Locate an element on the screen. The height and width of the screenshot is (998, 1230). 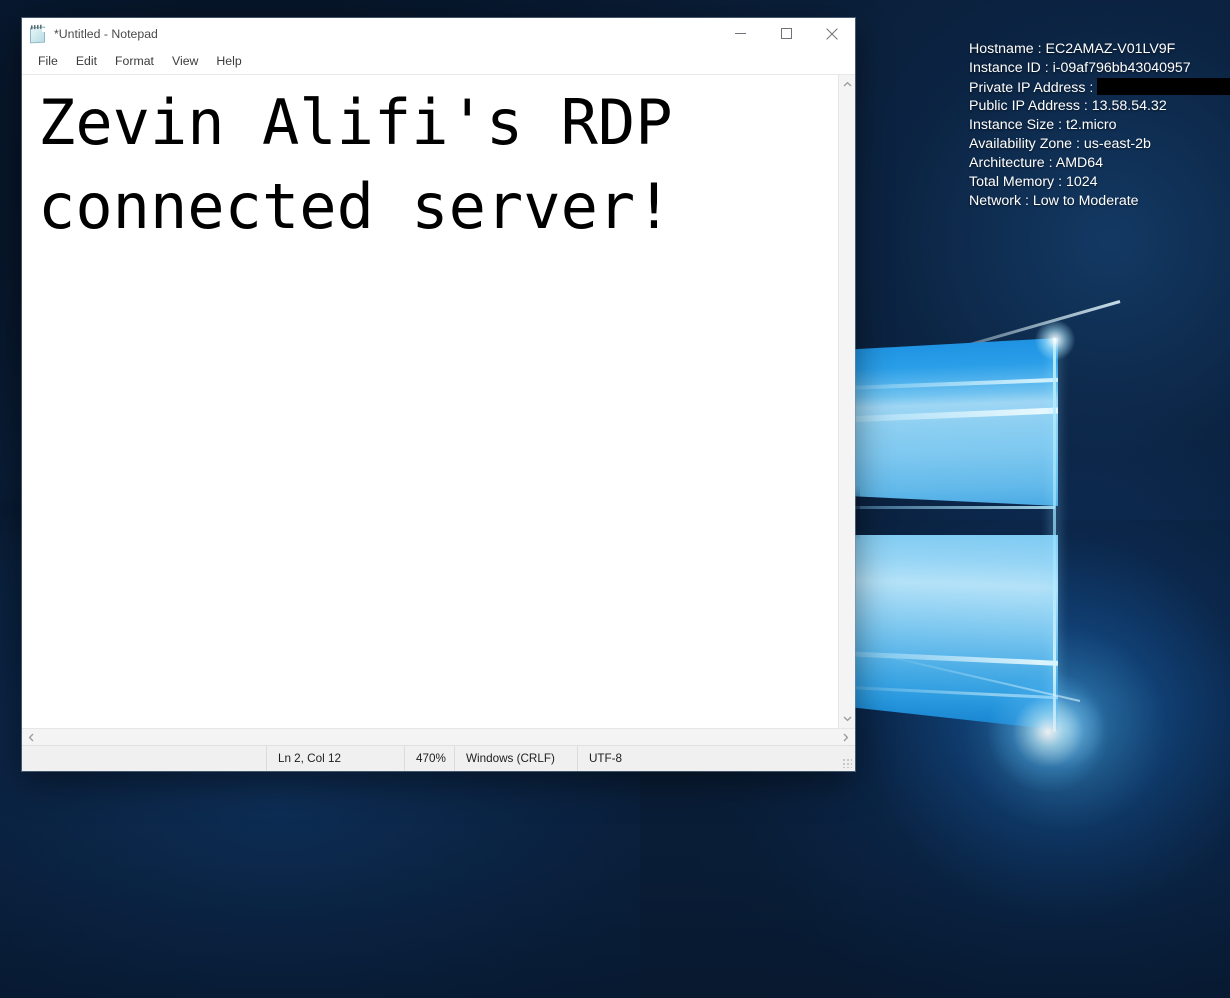
notepad-titlebar: *Untitled - Notepad is located at coordinates (438, 33).